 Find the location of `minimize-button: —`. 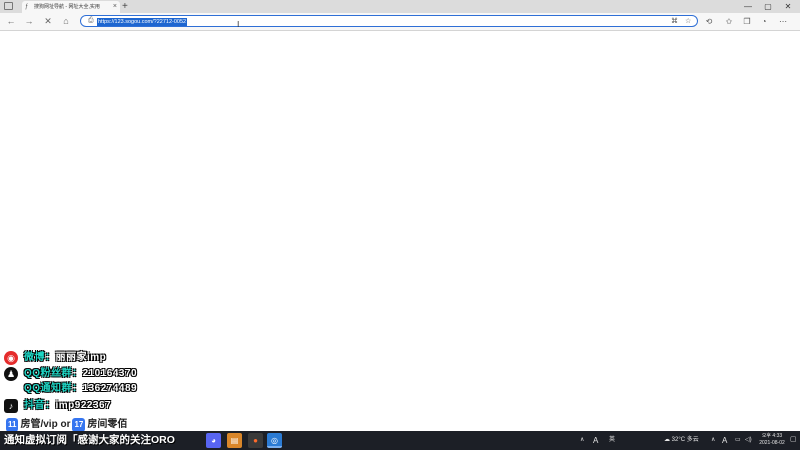

minimize-button: — is located at coordinates (748, 6).